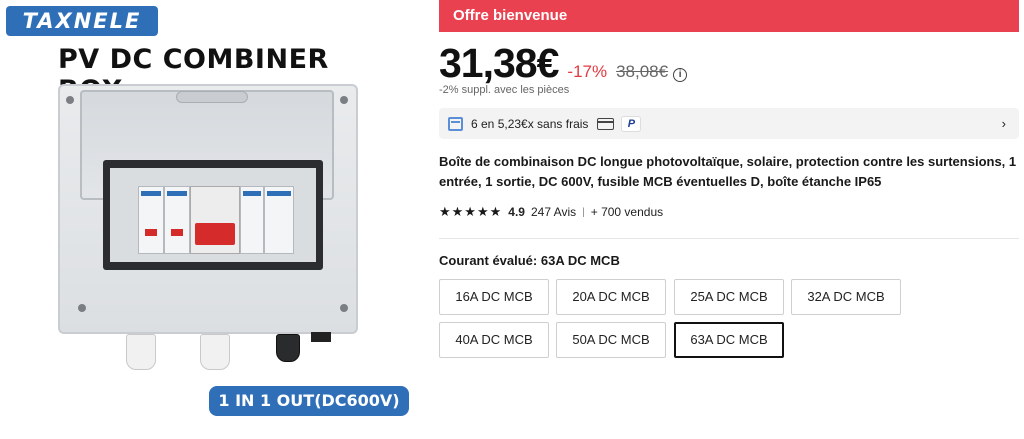 This screenshot has height=439, width=1024. What do you see at coordinates (504, 90) in the screenshot?
I see `extra-discount: -2% suppl. avec les pièces` at bounding box center [504, 90].